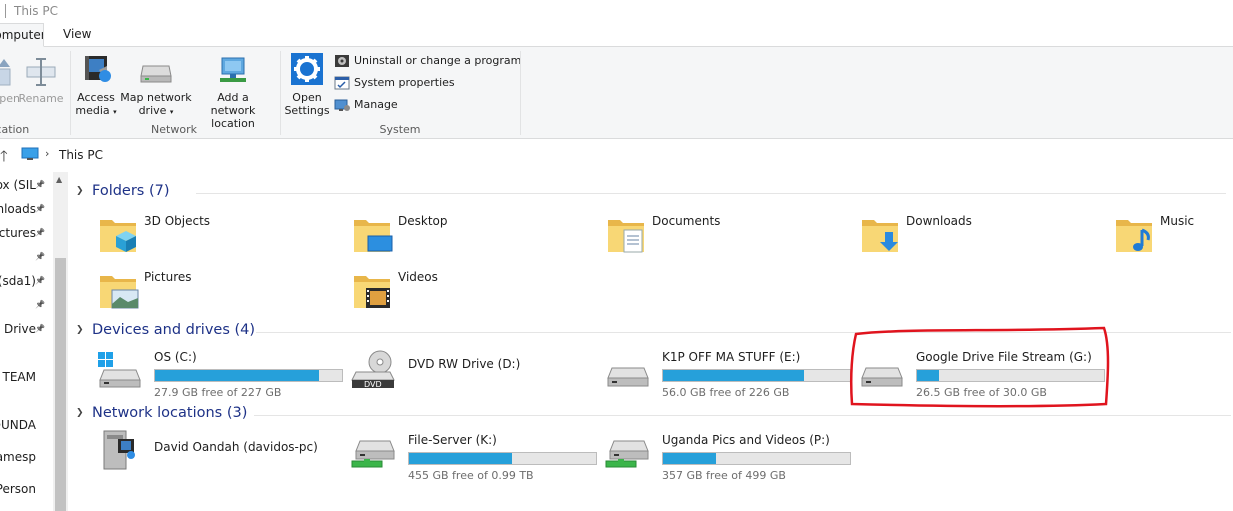 This screenshot has height=511, width=1233. I want to click on folder-tile: Pictures, so click(216, 291).